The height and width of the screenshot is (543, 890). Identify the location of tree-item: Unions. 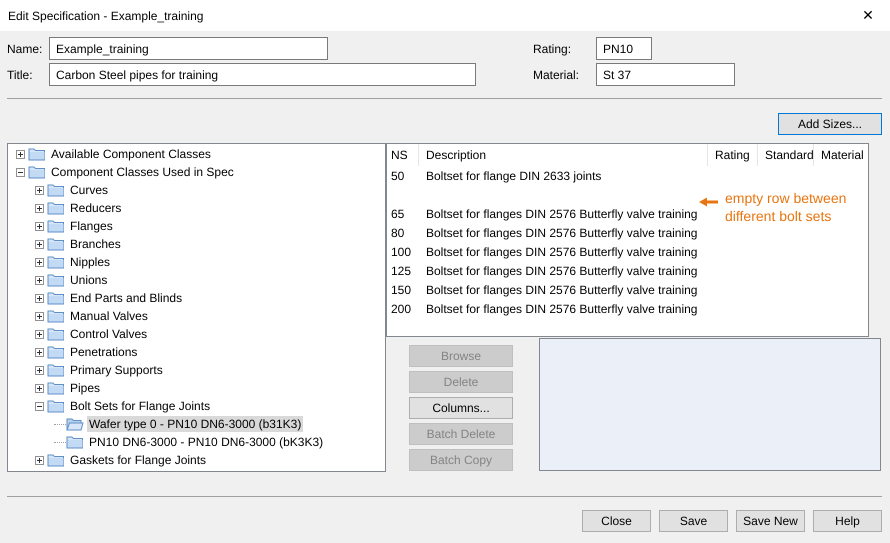
(89, 280).